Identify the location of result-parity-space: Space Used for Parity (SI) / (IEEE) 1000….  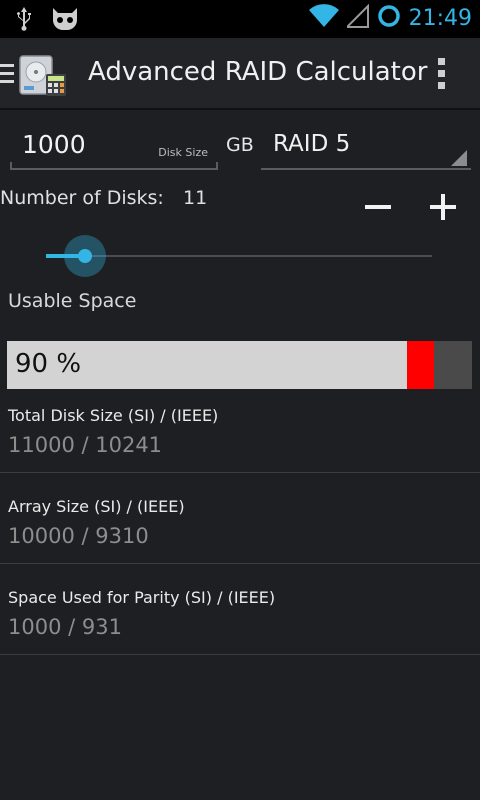
(240, 609).